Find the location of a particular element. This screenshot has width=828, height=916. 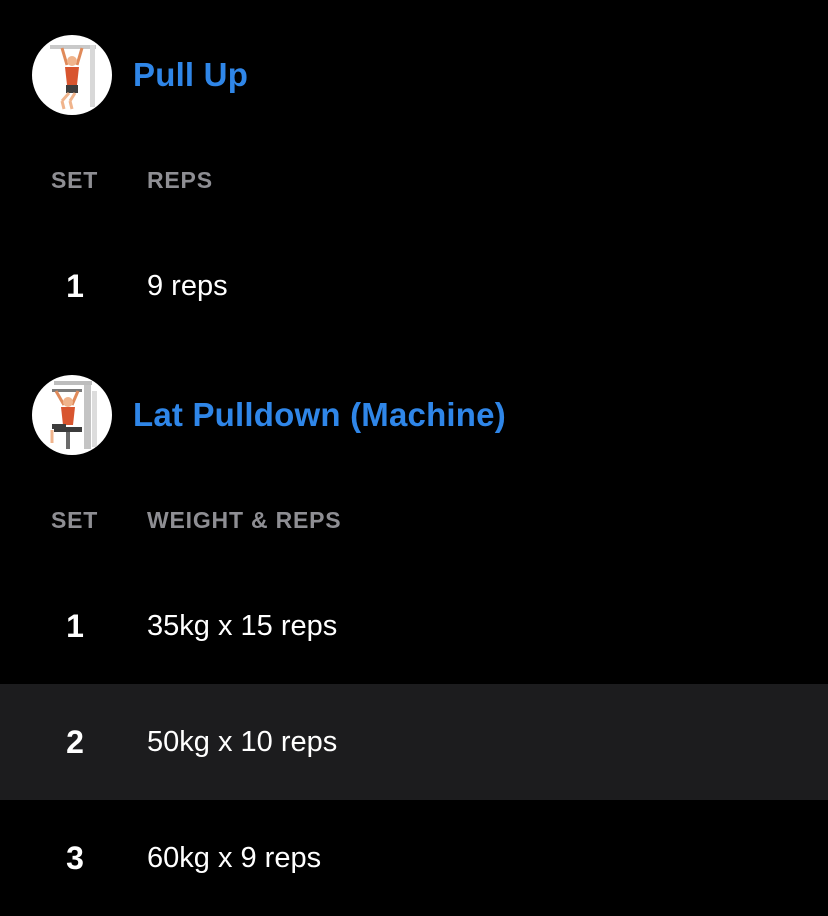

exercise-title: Lat Pulldown (Machine) is located at coordinates (319, 415).